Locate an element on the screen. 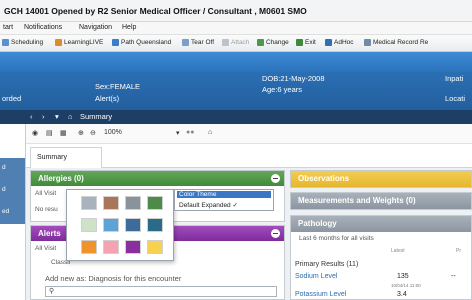  circle-icon: ●● is located at coordinates (190, 132).